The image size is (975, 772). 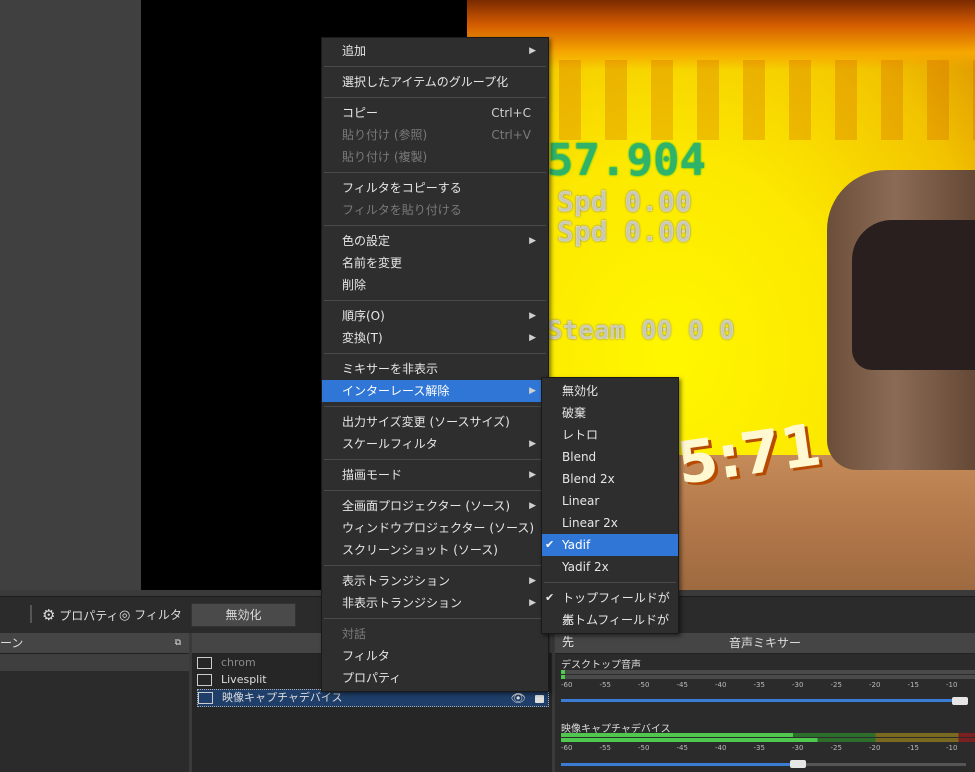 What do you see at coordinates (585, 567) in the screenshot?
I see `menu-item-label: Yadif 2x` at bounding box center [585, 567].